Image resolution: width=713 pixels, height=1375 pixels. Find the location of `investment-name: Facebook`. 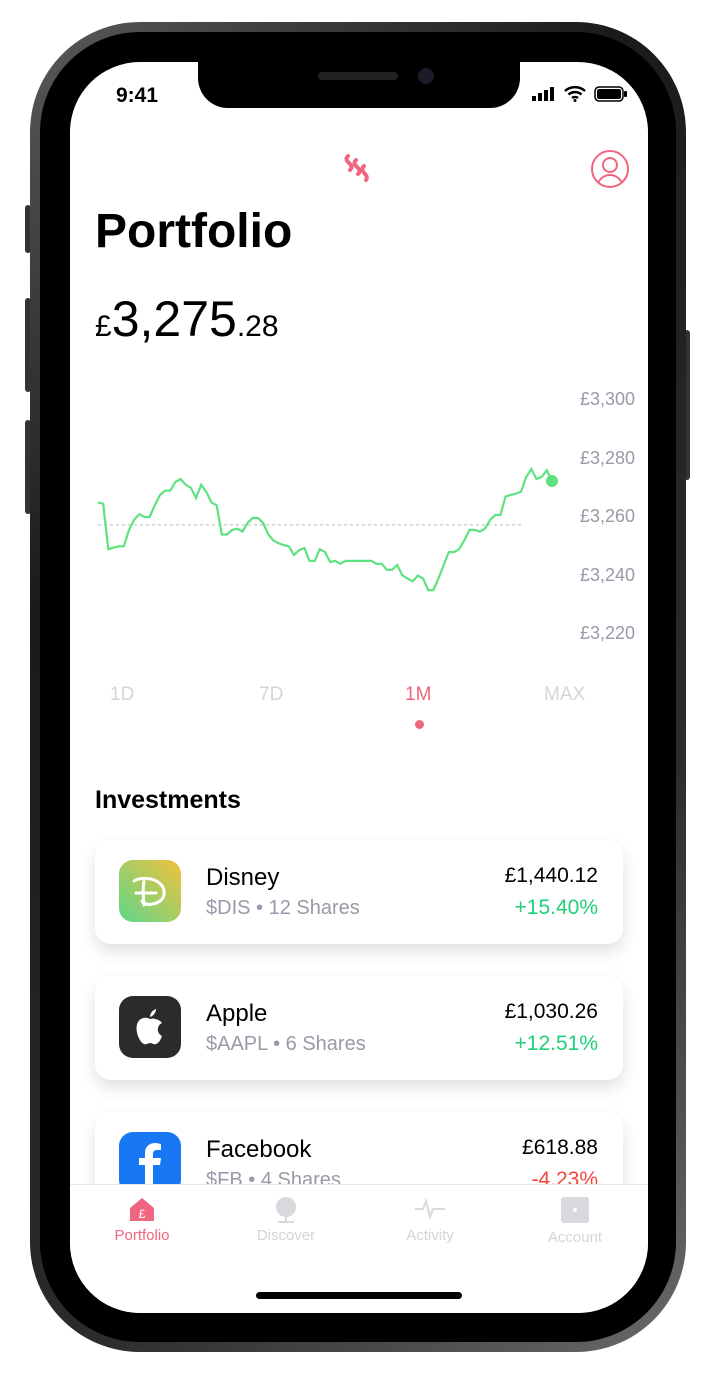

investment-name: Facebook is located at coordinates (259, 1149).